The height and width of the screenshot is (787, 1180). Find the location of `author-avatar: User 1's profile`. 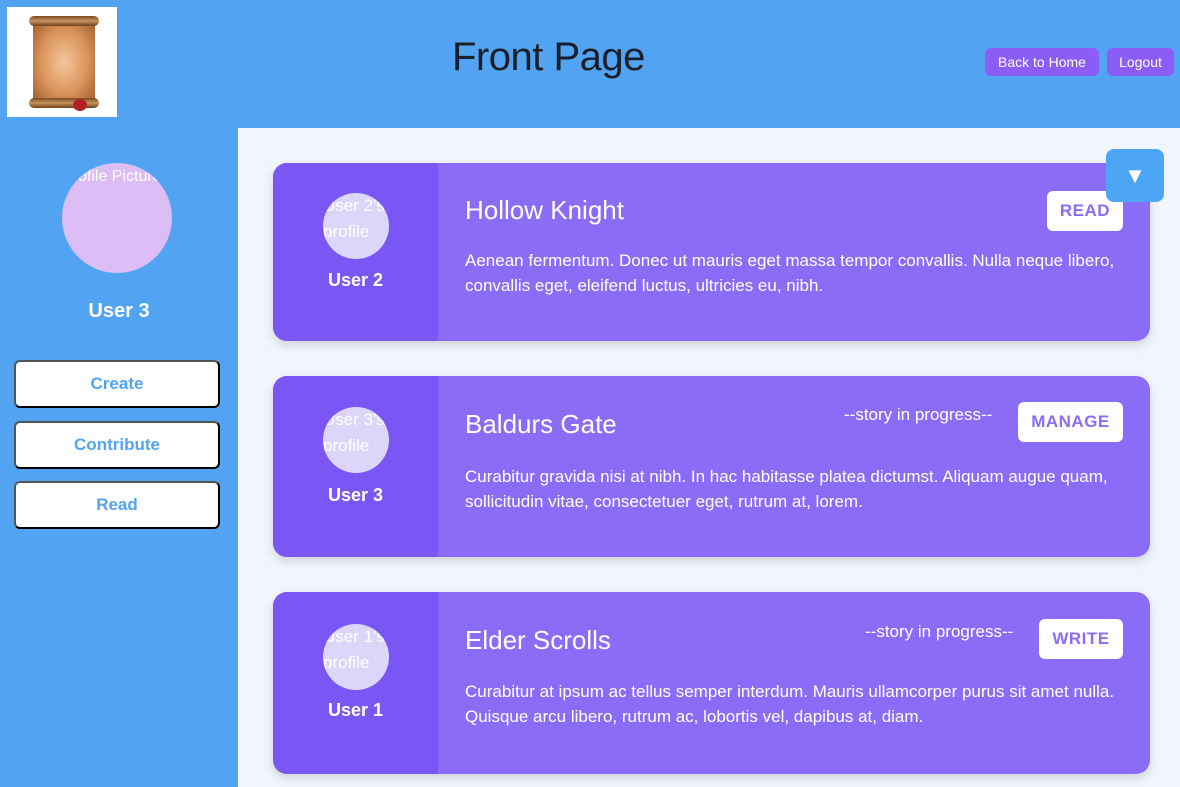

author-avatar: User 1's profile is located at coordinates (356, 657).